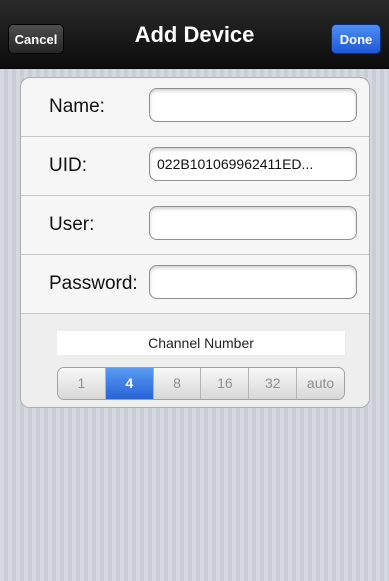  Describe the element at coordinates (68, 165) in the screenshot. I see `uid-label: UID:` at that location.